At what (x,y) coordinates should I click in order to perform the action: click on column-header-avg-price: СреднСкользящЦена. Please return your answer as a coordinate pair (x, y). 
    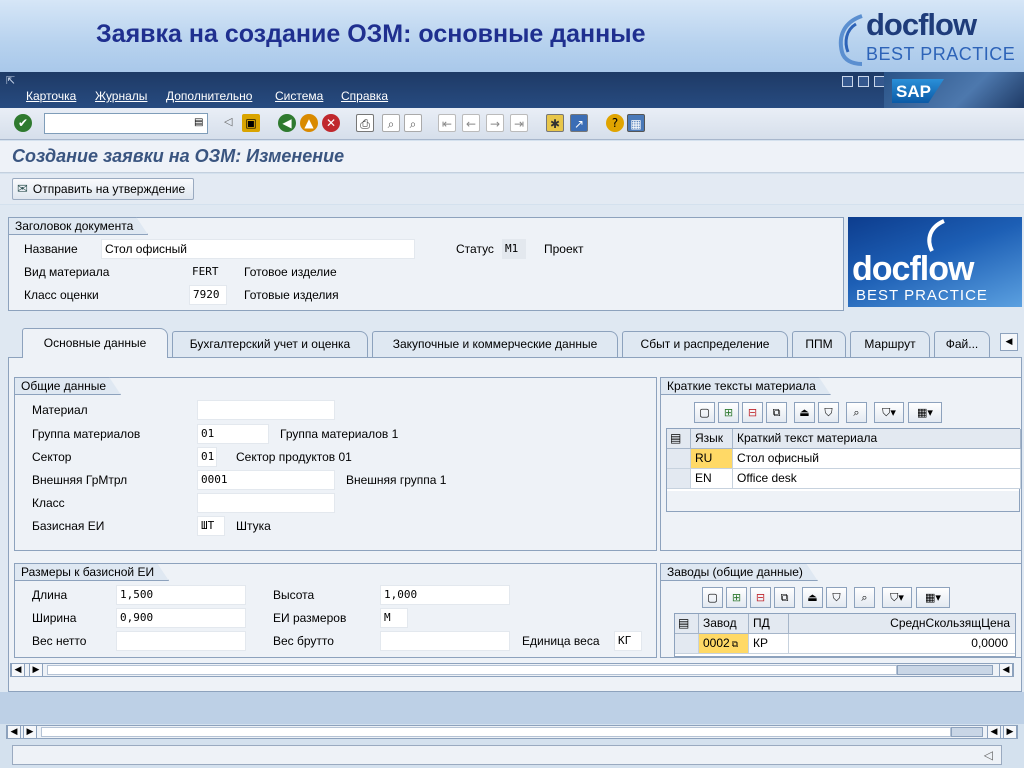
    Looking at the image, I should click on (902, 624).